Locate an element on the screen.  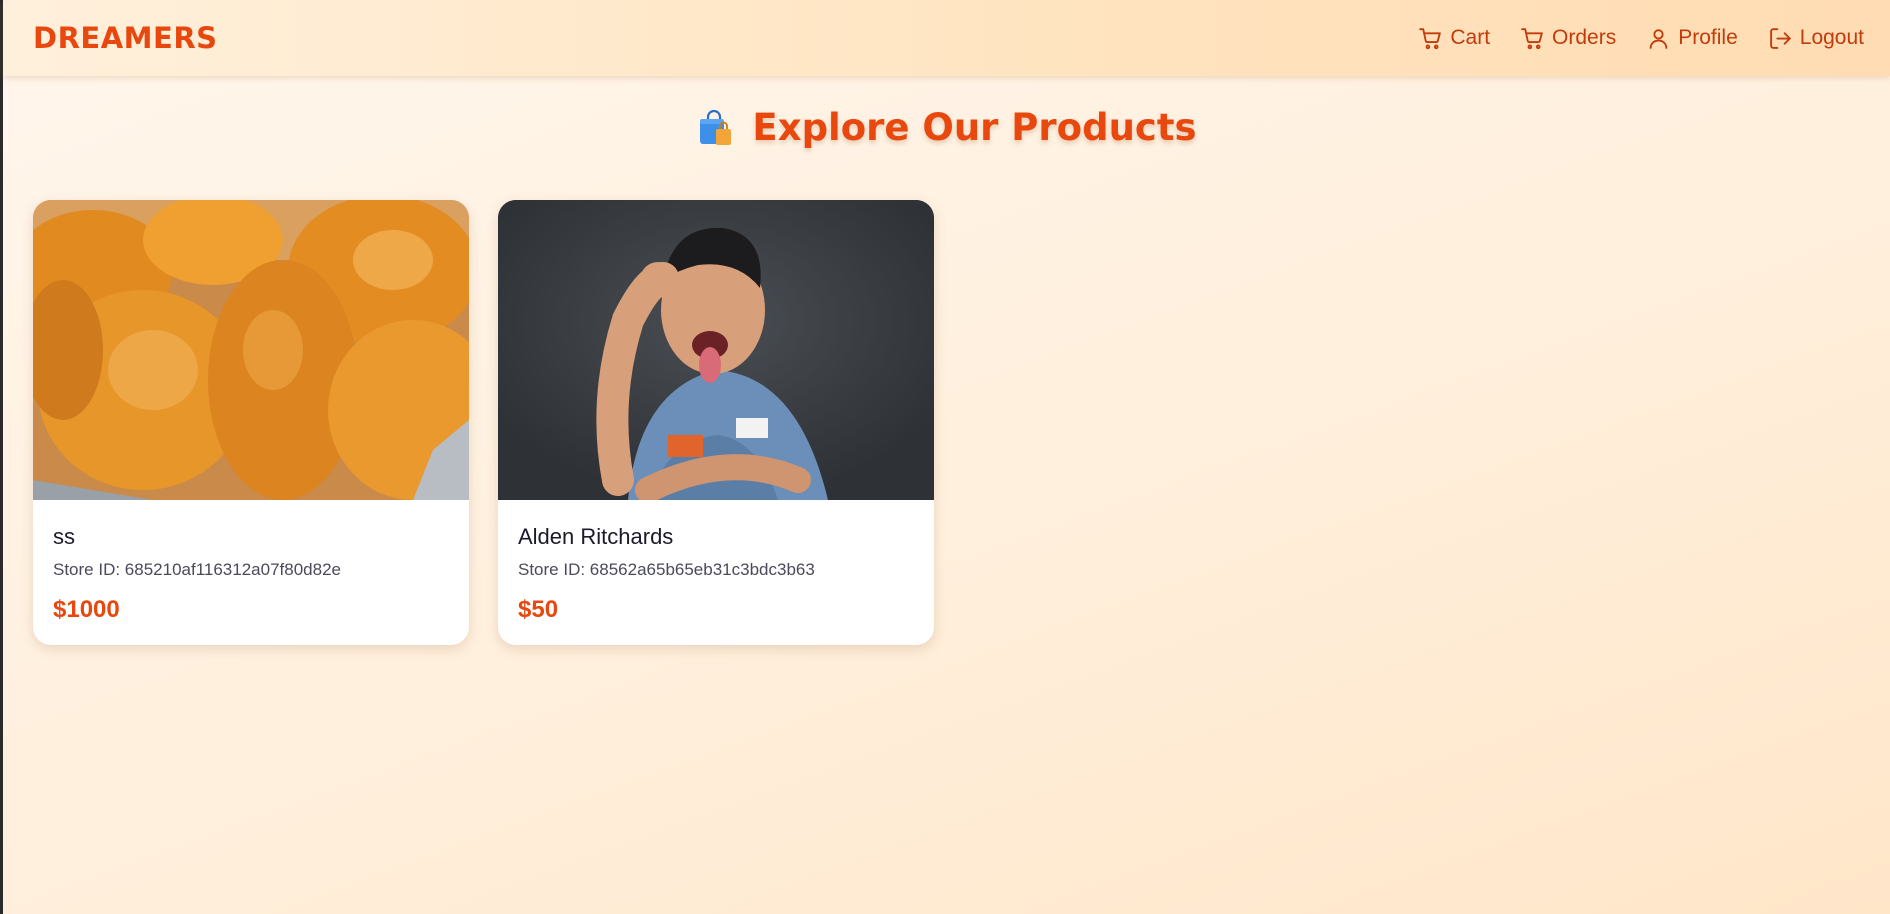
fried-chicken-photo is located at coordinates (251, 350).